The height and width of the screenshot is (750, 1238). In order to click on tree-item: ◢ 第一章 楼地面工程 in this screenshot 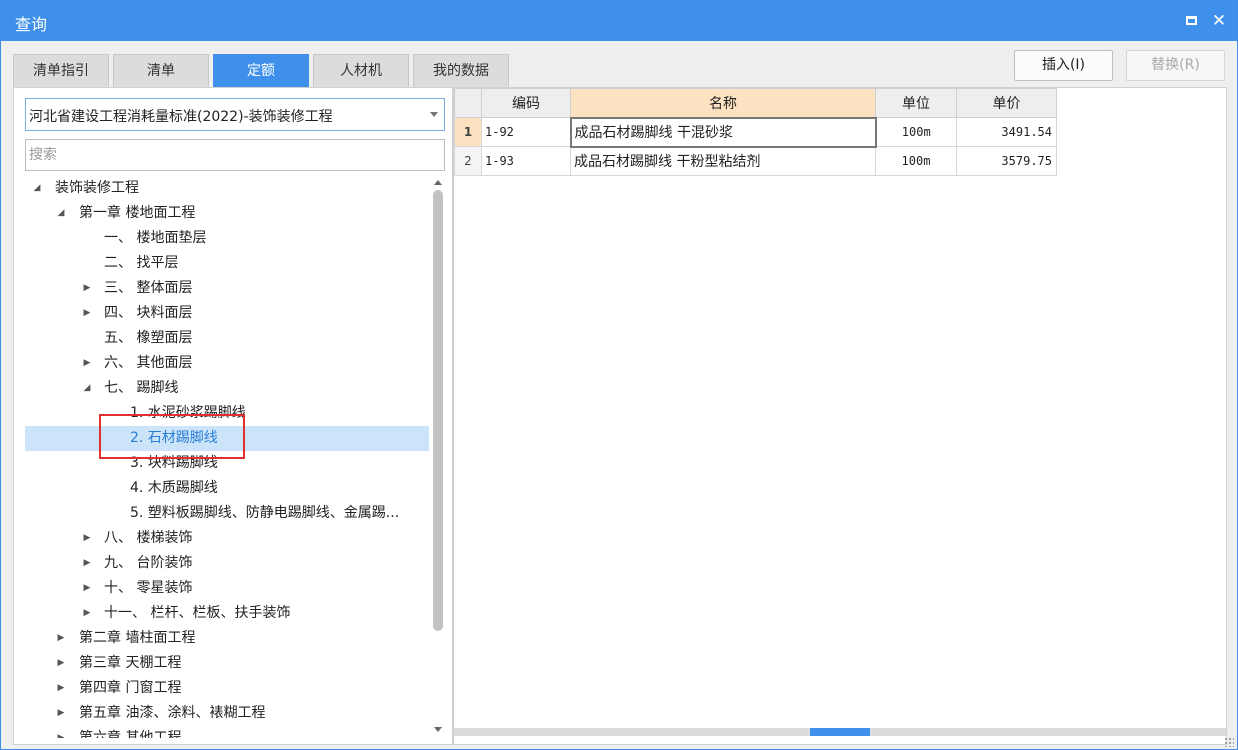, I will do `click(227, 213)`.